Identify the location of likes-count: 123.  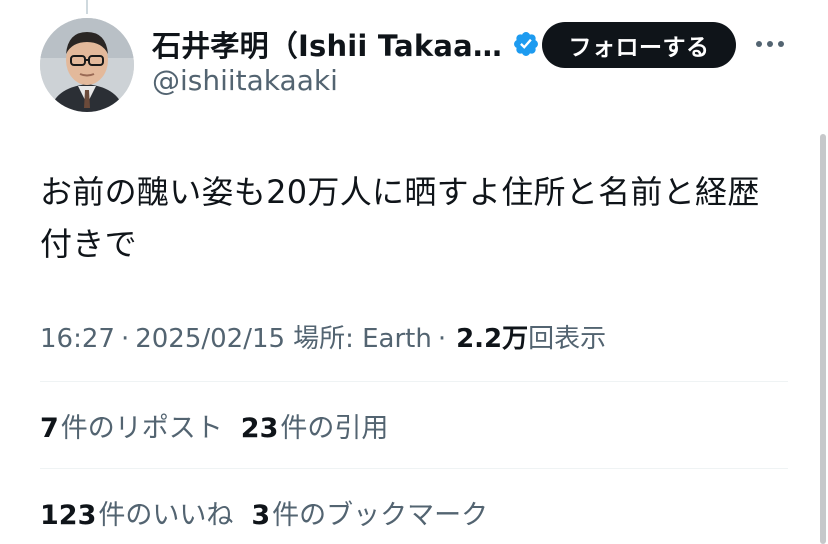
(68, 515).